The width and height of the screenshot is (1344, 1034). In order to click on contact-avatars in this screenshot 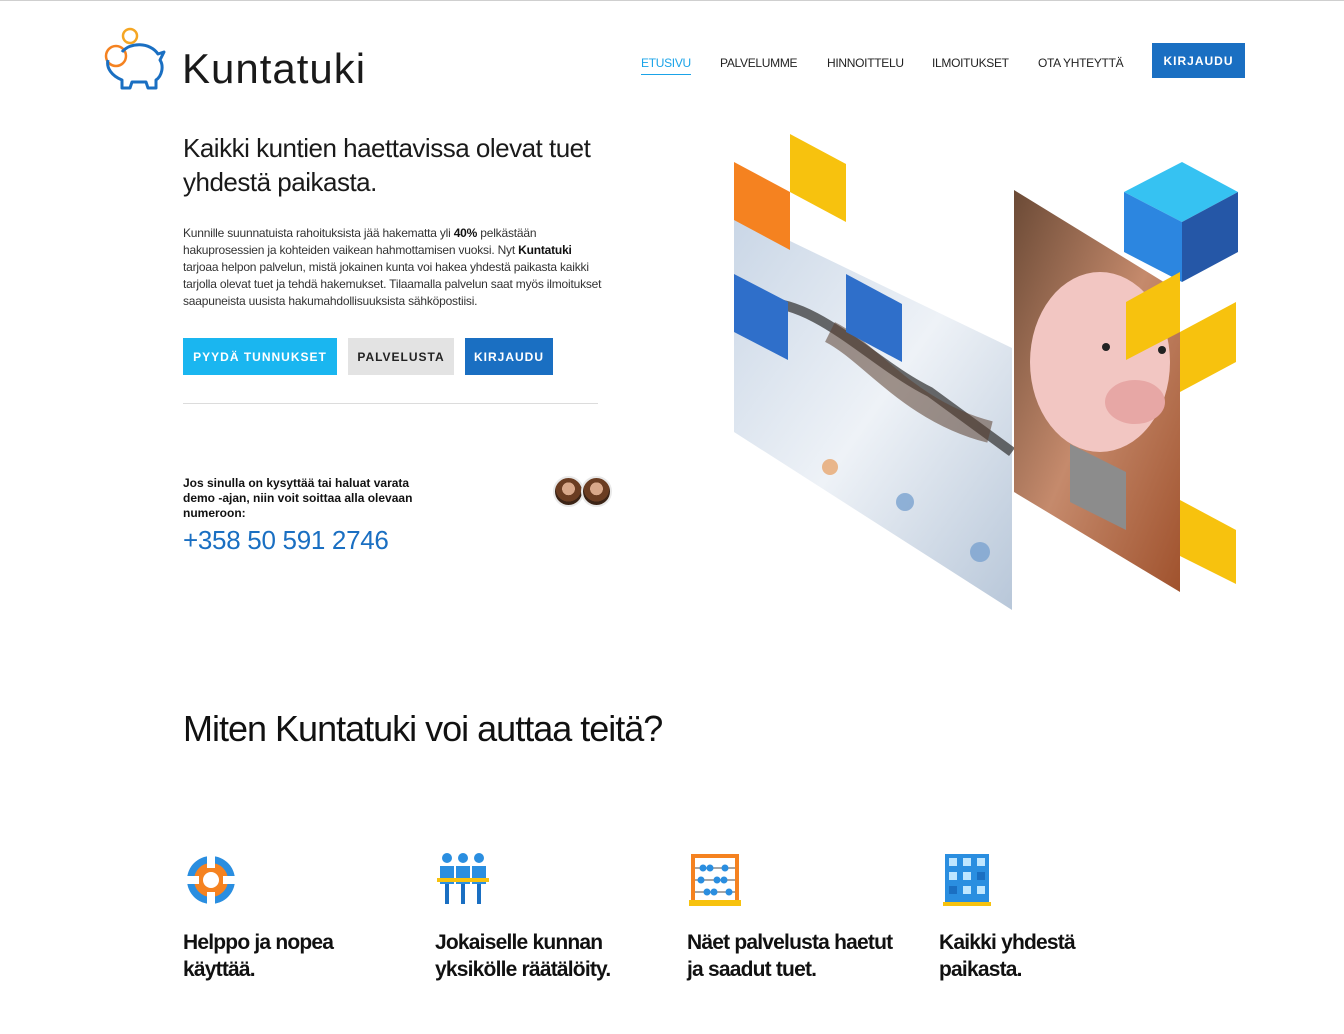, I will do `click(583, 492)`.